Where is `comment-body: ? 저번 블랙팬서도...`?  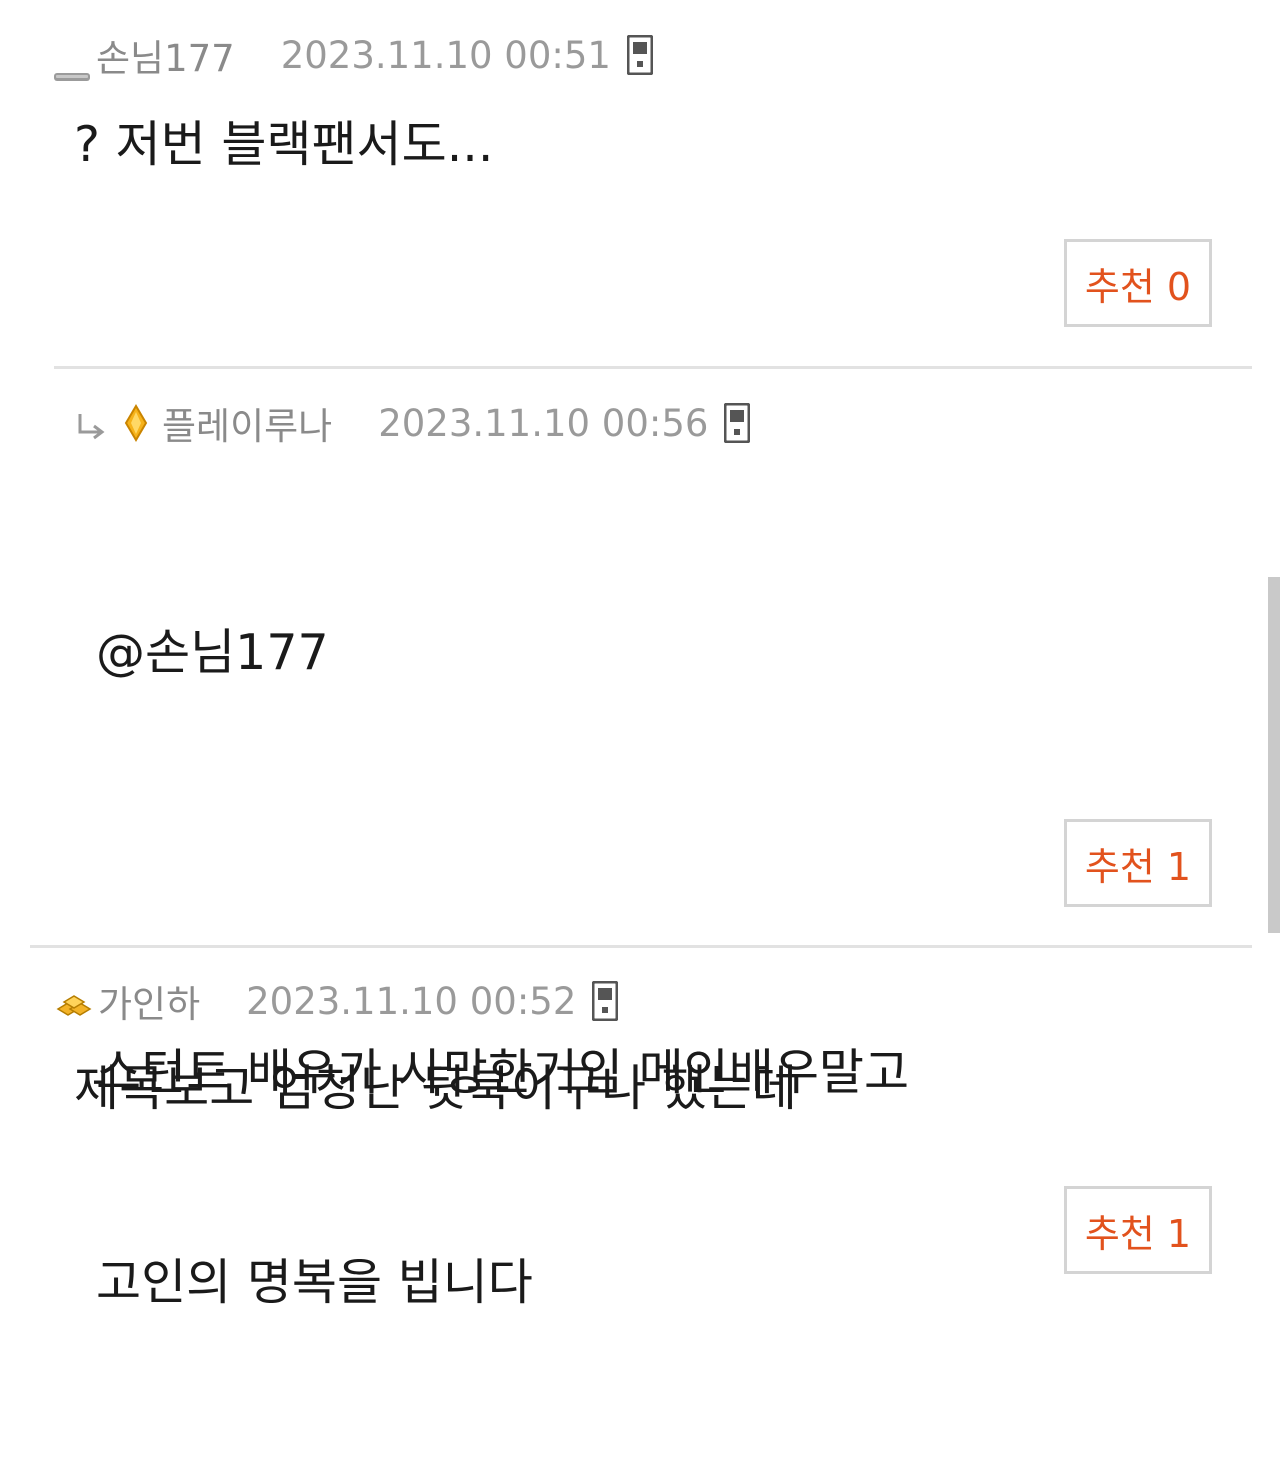
comment-body: ? 저번 블랙팬서도... is located at coordinates (284, 144).